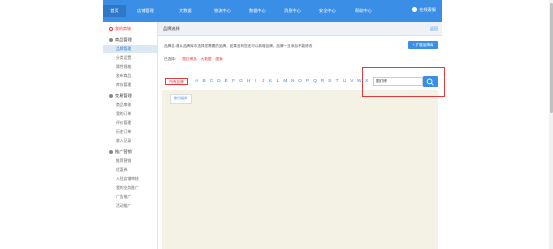 The width and height of the screenshot is (553, 249). Describe the element at coordinates (359, 81) in the screenshot. I see `letter-w: W` at that location.